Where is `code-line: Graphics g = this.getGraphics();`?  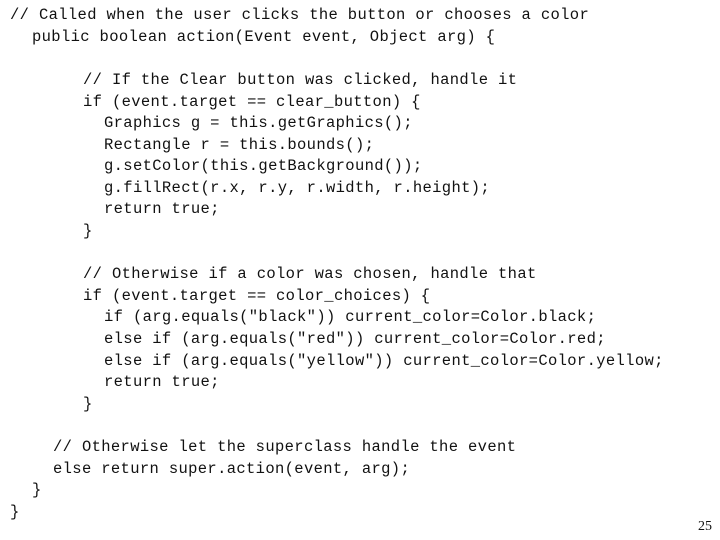
code-line: Graphics g = this.getGraphics(); is located at coordinates (258, 123).